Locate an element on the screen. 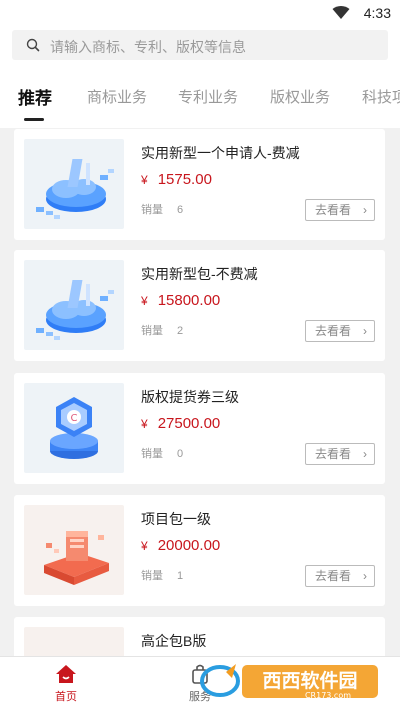  svg-text: CR173.com is located at coordinates (328, 695).